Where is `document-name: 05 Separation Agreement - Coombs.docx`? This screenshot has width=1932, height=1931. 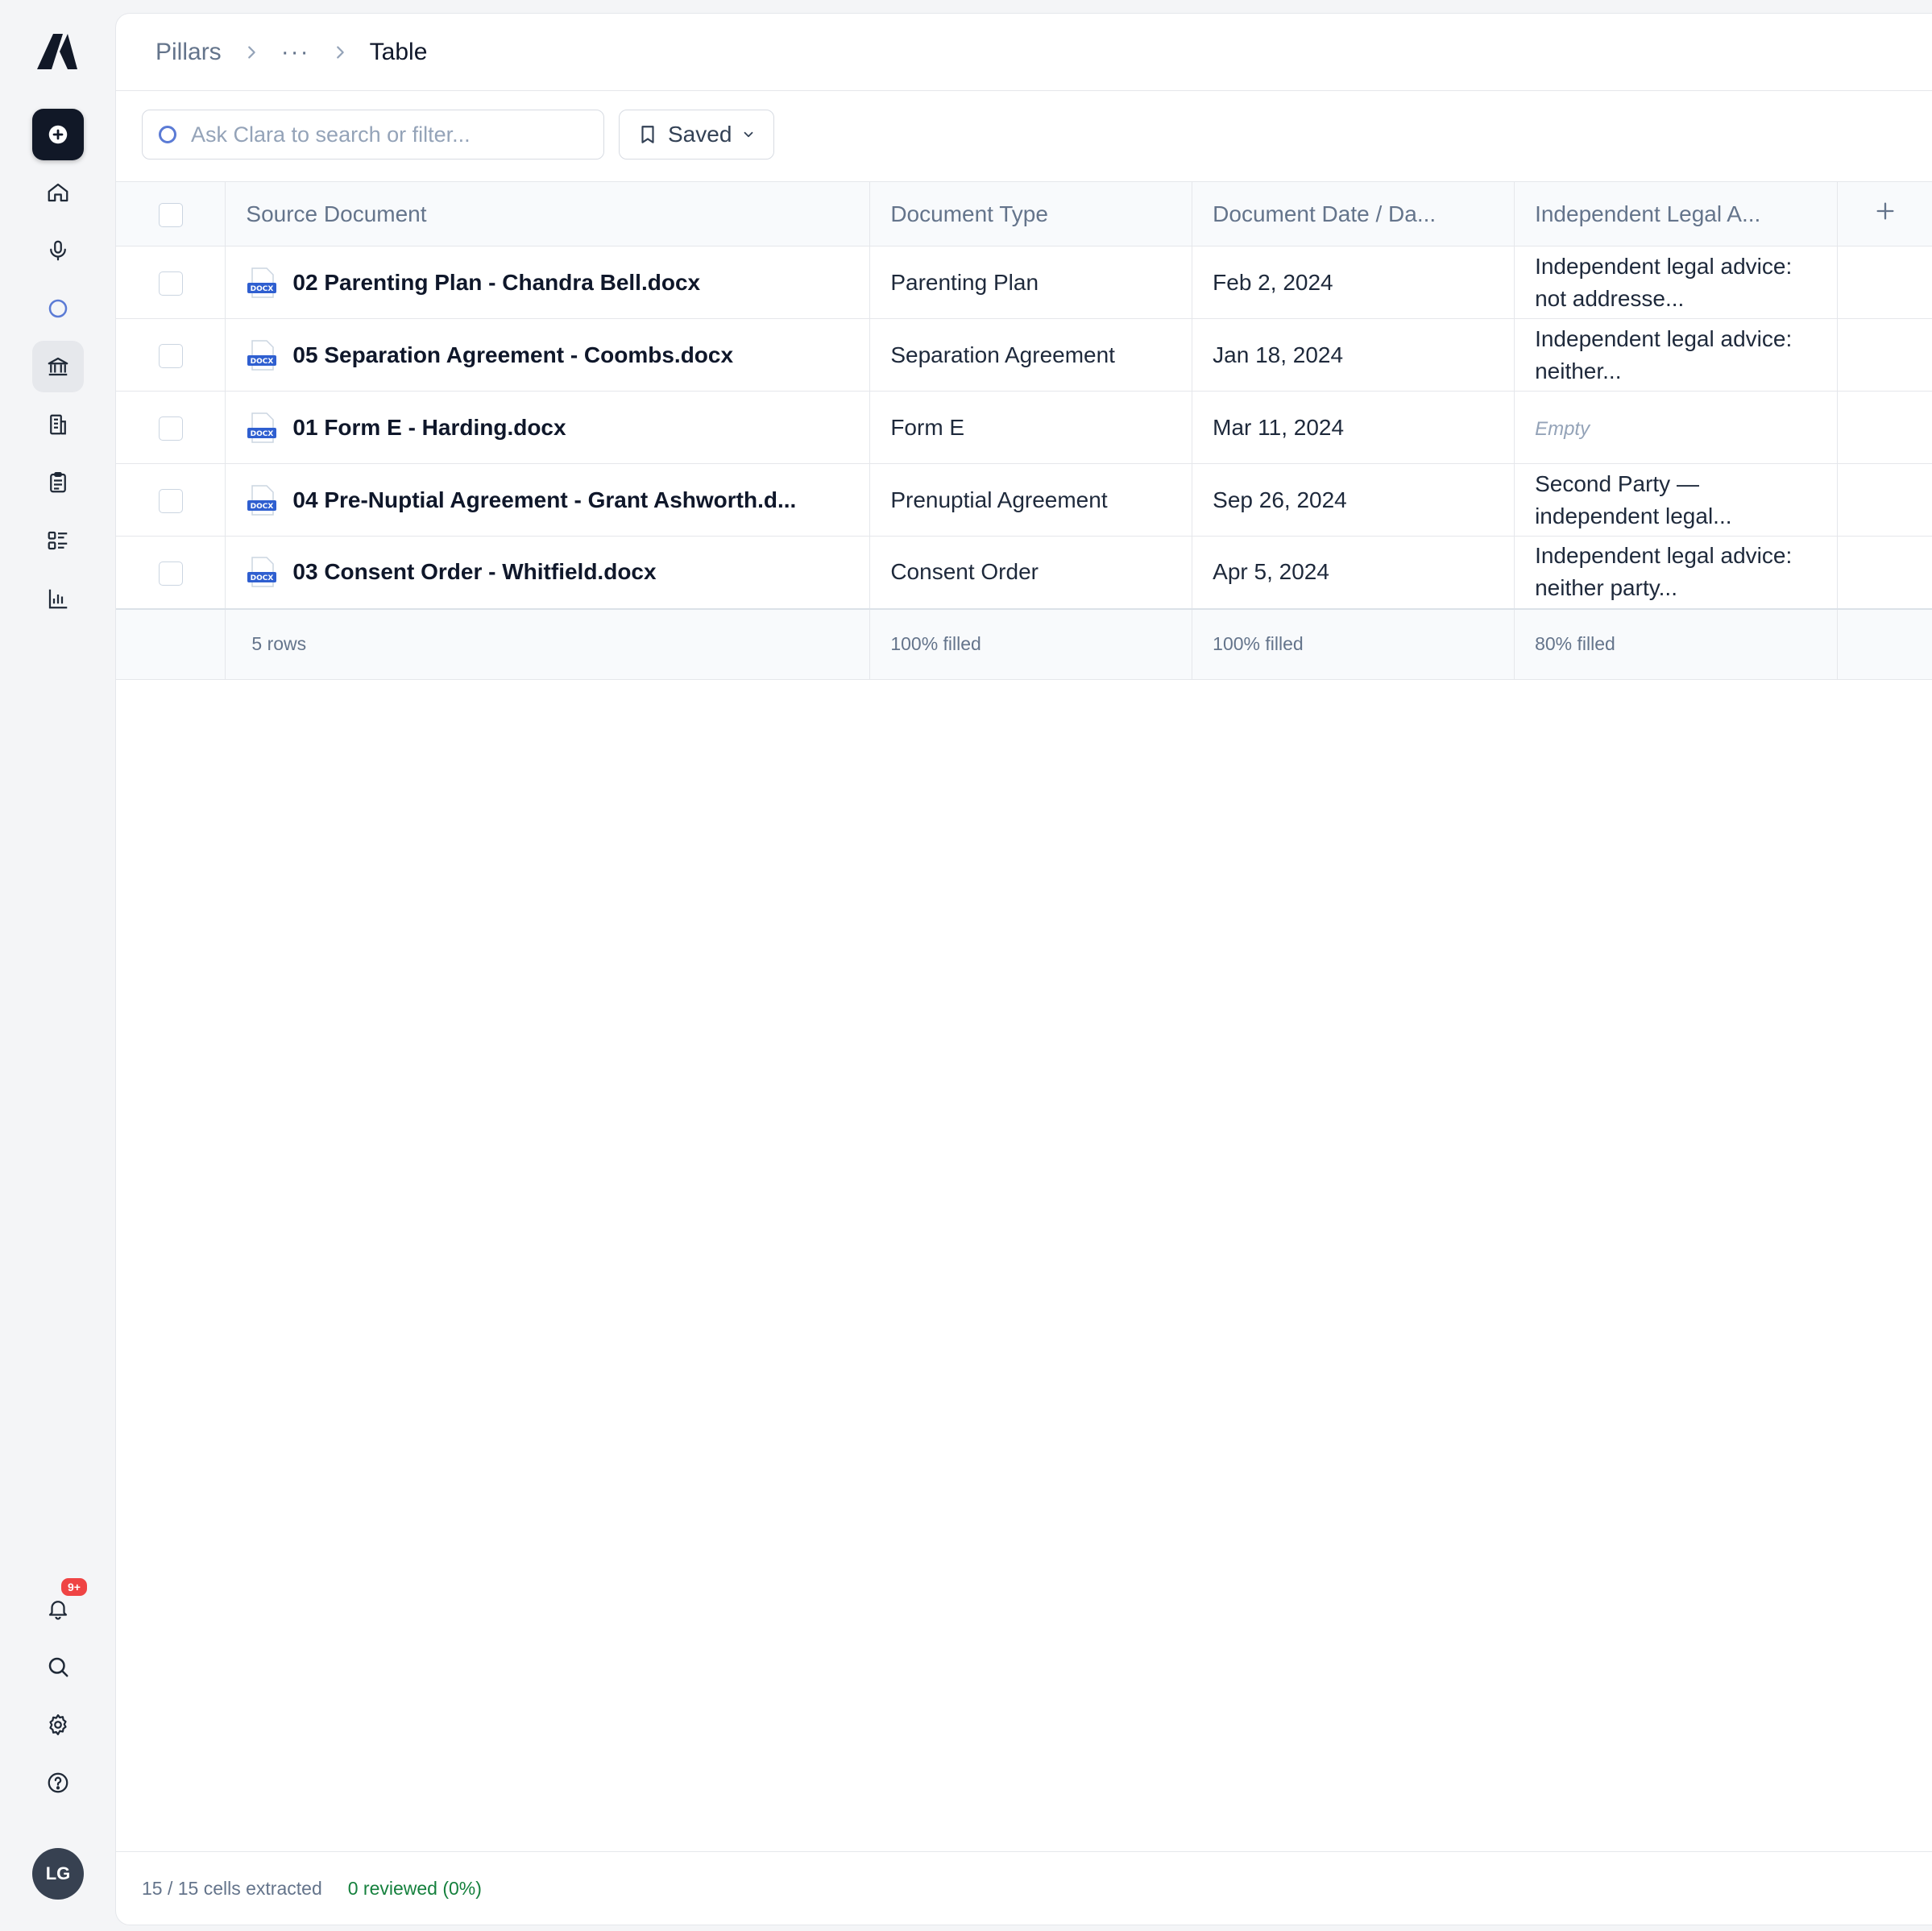
document-name: 05 Separation Agreement - Coombs.docx is located at coordinates (513, 354).